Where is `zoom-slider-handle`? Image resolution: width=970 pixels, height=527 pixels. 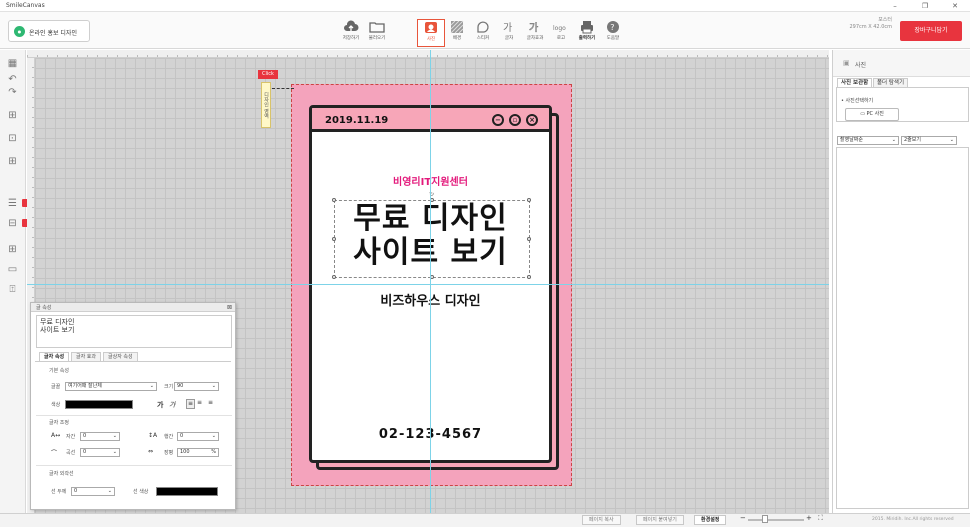
zoom-slider-handle is located at coordinates (765, 519).